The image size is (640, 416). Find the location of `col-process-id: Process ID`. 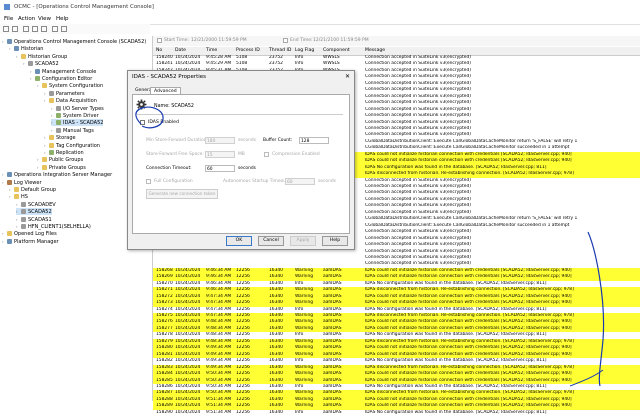

col-process-id: Process ID is located at coordinates (248, 50).